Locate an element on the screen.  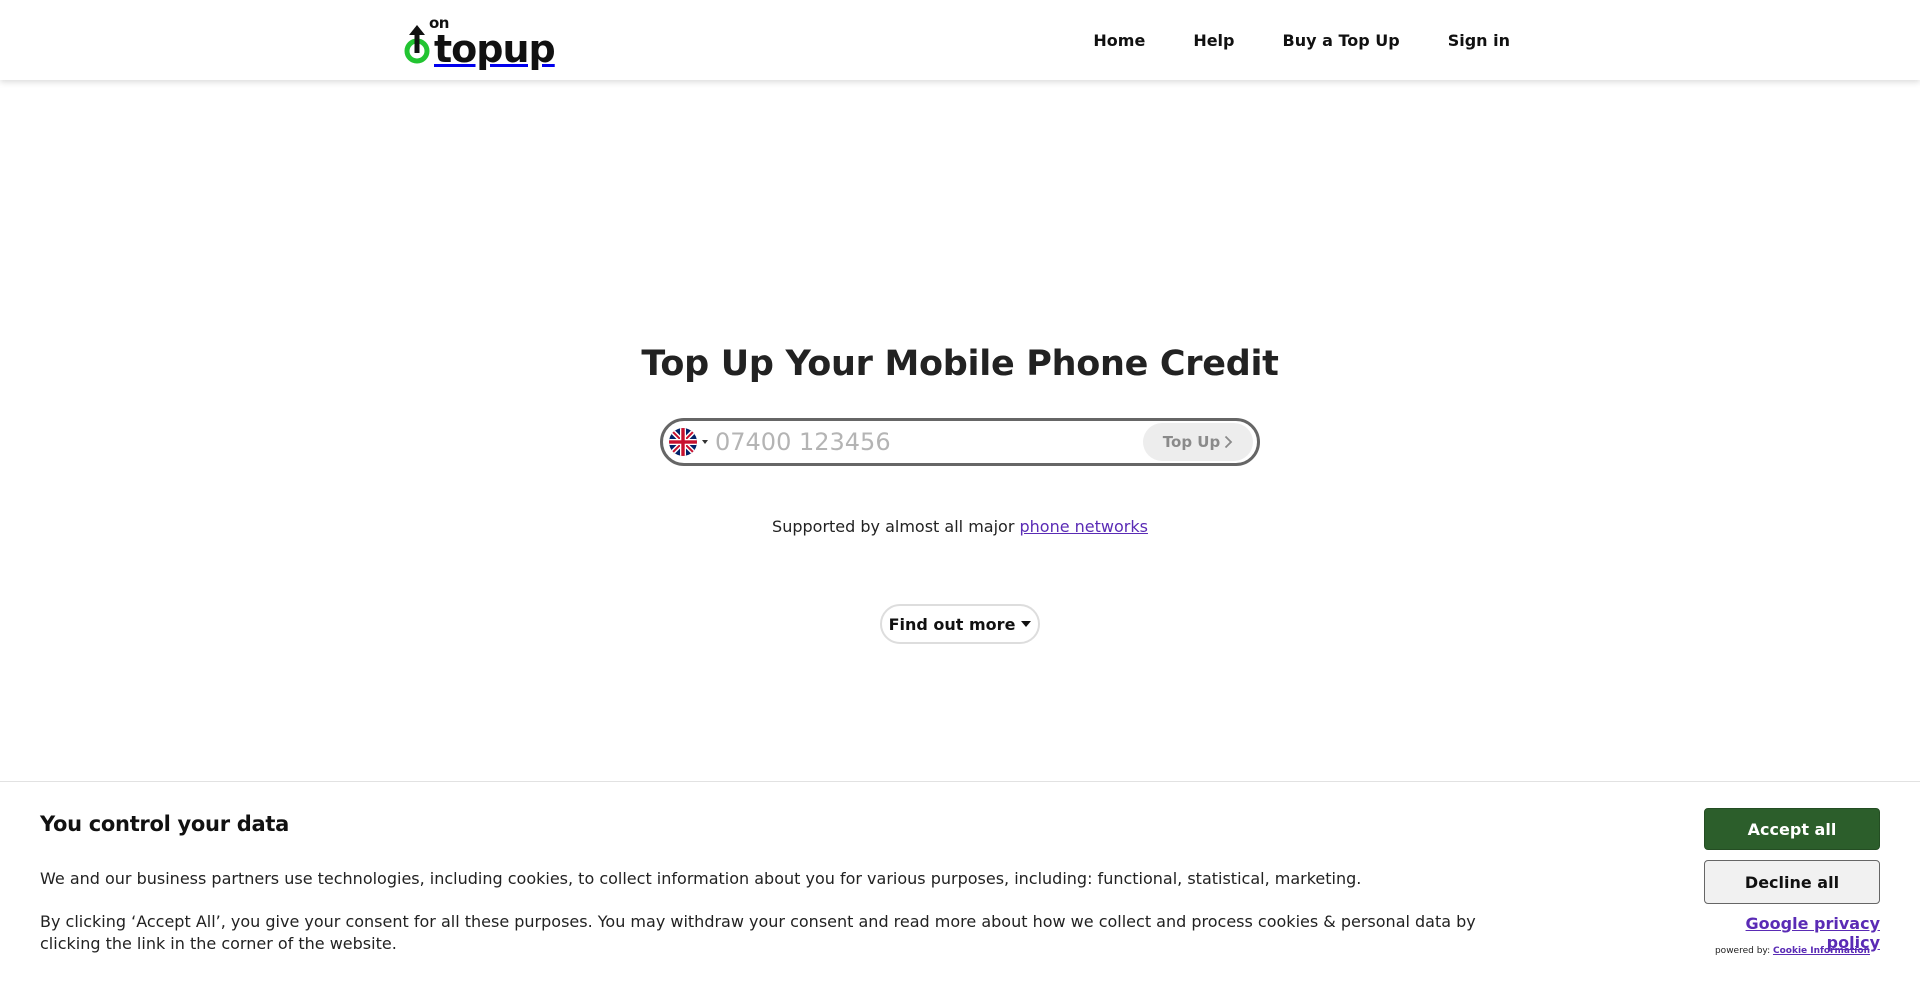
decline-all-button: Decline all is located at coordinates (1792, 882).